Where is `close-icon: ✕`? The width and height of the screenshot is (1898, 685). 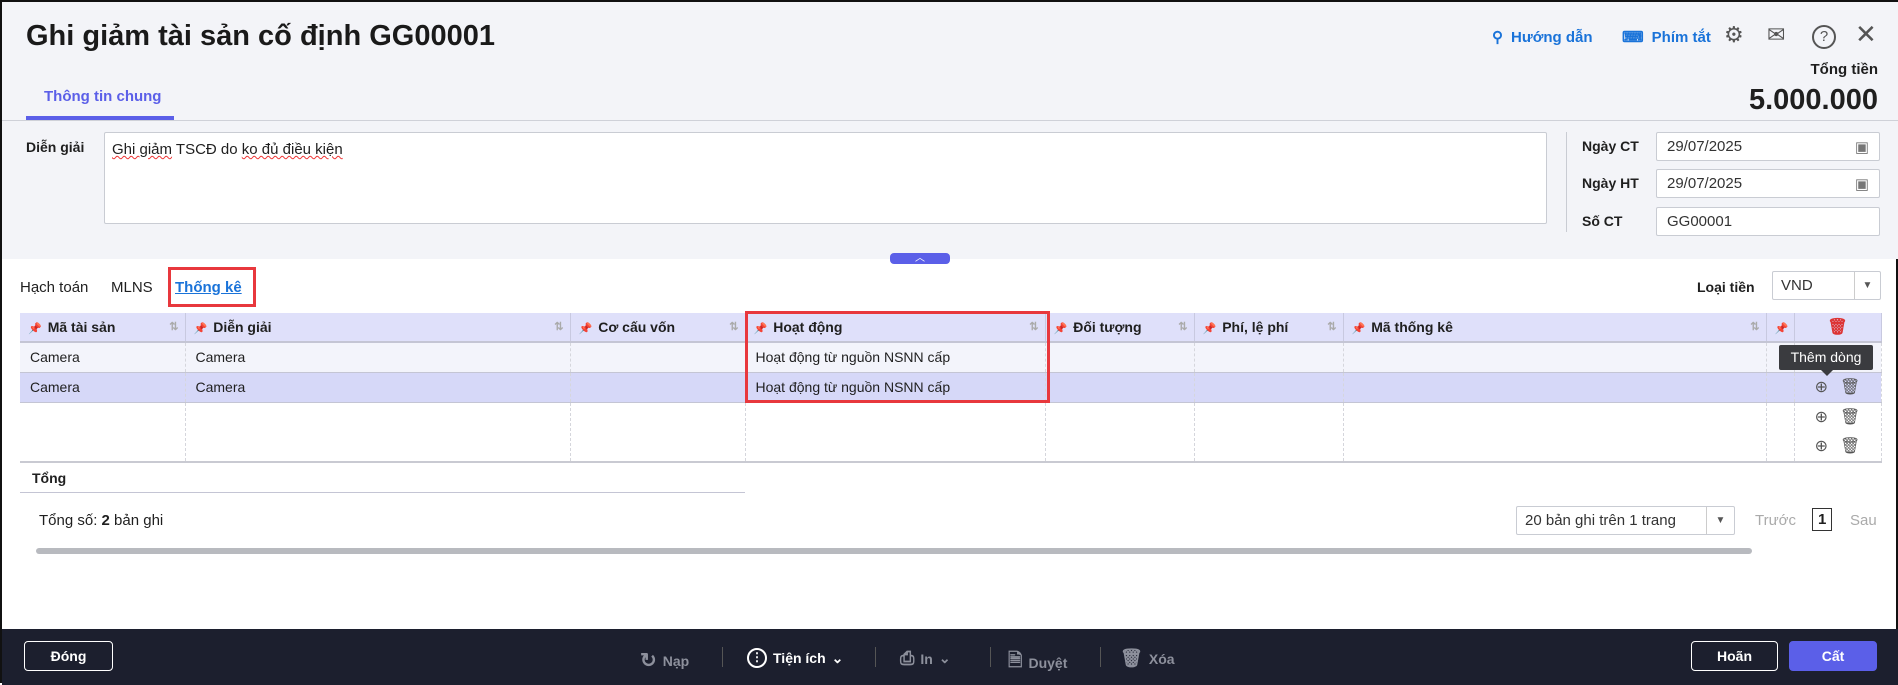 close-icon: ✕ is located at coordinates (1866, 34).